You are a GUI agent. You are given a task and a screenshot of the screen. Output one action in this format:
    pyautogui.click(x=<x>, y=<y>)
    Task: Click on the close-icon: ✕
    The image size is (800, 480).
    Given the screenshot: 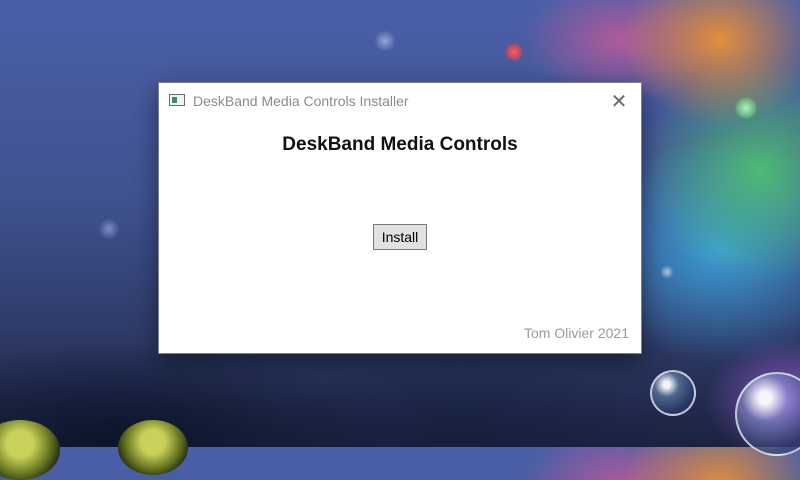 What is the action you would take?
    pyautogui.click(x=619, y=101)
    